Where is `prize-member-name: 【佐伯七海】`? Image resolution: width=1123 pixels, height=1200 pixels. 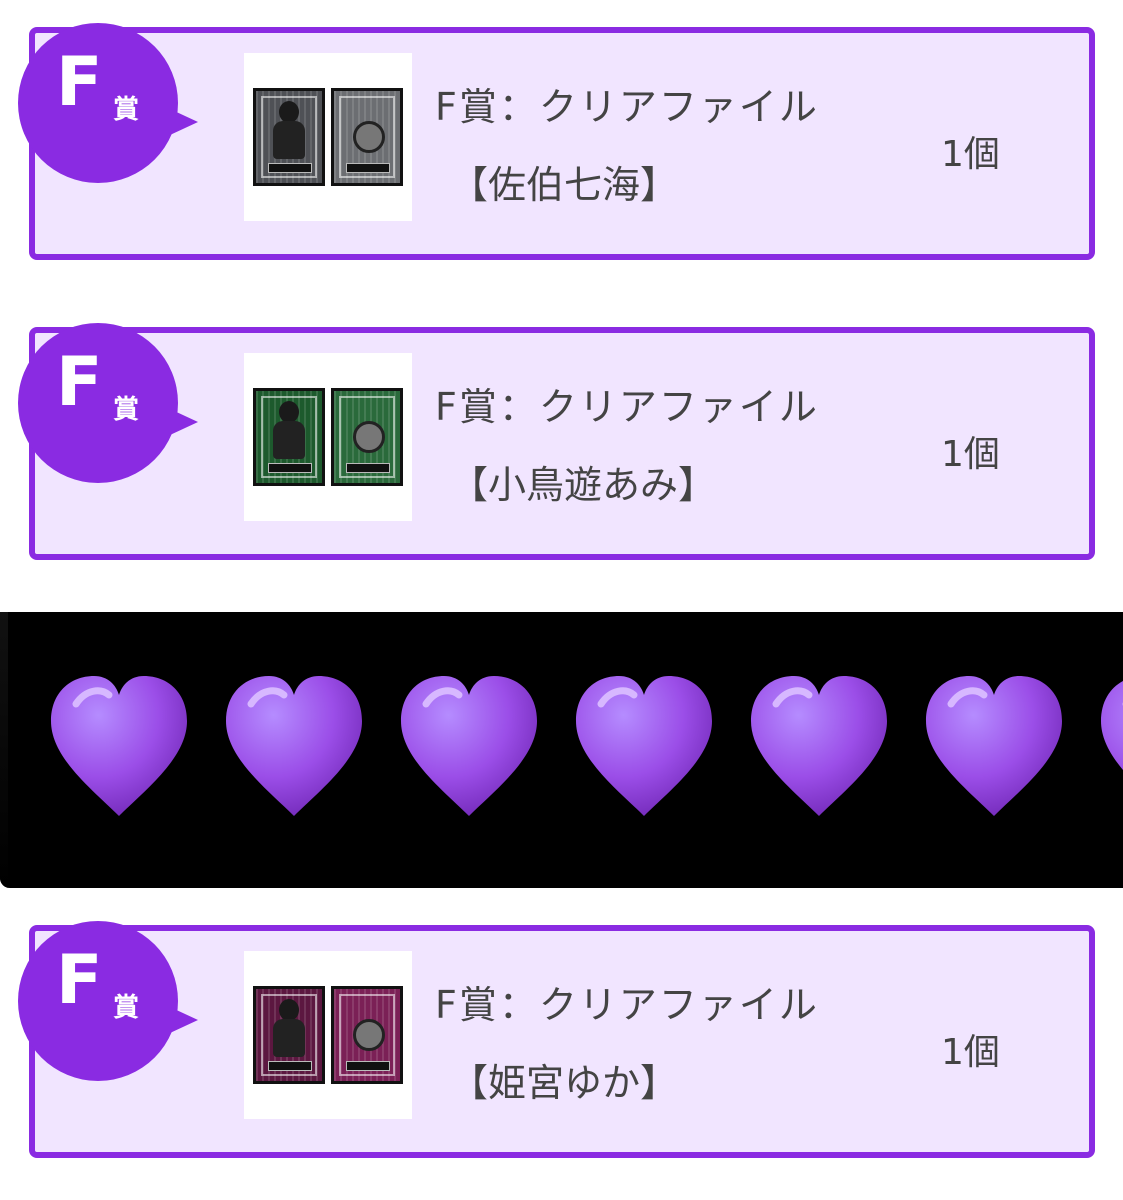 prize-member-name: 【佐伯七海】 is located at coordinates (564, 185).